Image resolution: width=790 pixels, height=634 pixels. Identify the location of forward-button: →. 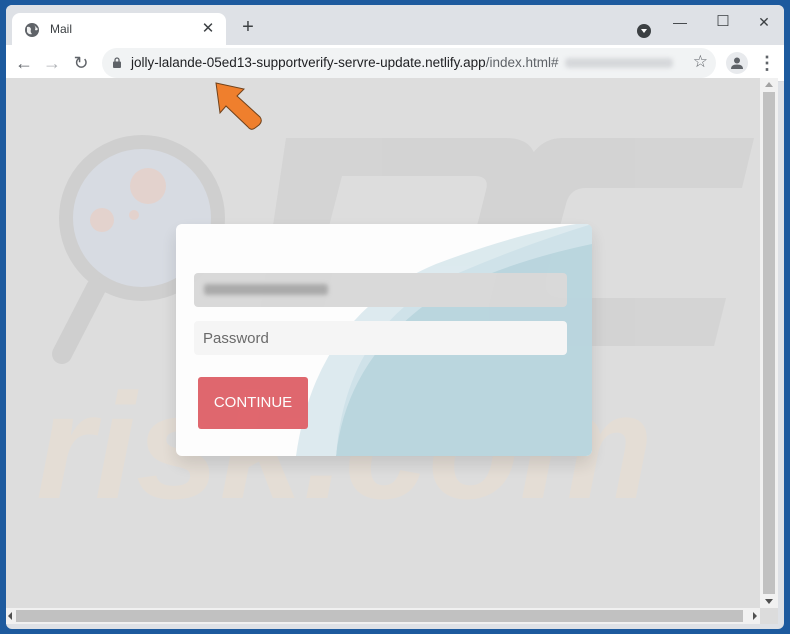
(52, 63).